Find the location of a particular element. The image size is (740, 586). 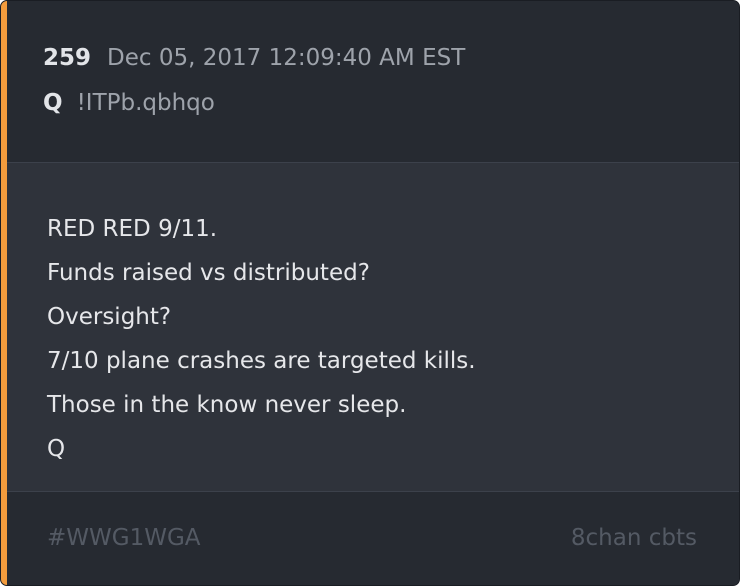

post-line: 7/10 plane crashes are targeted kills. is located at coordinates (261, 361).